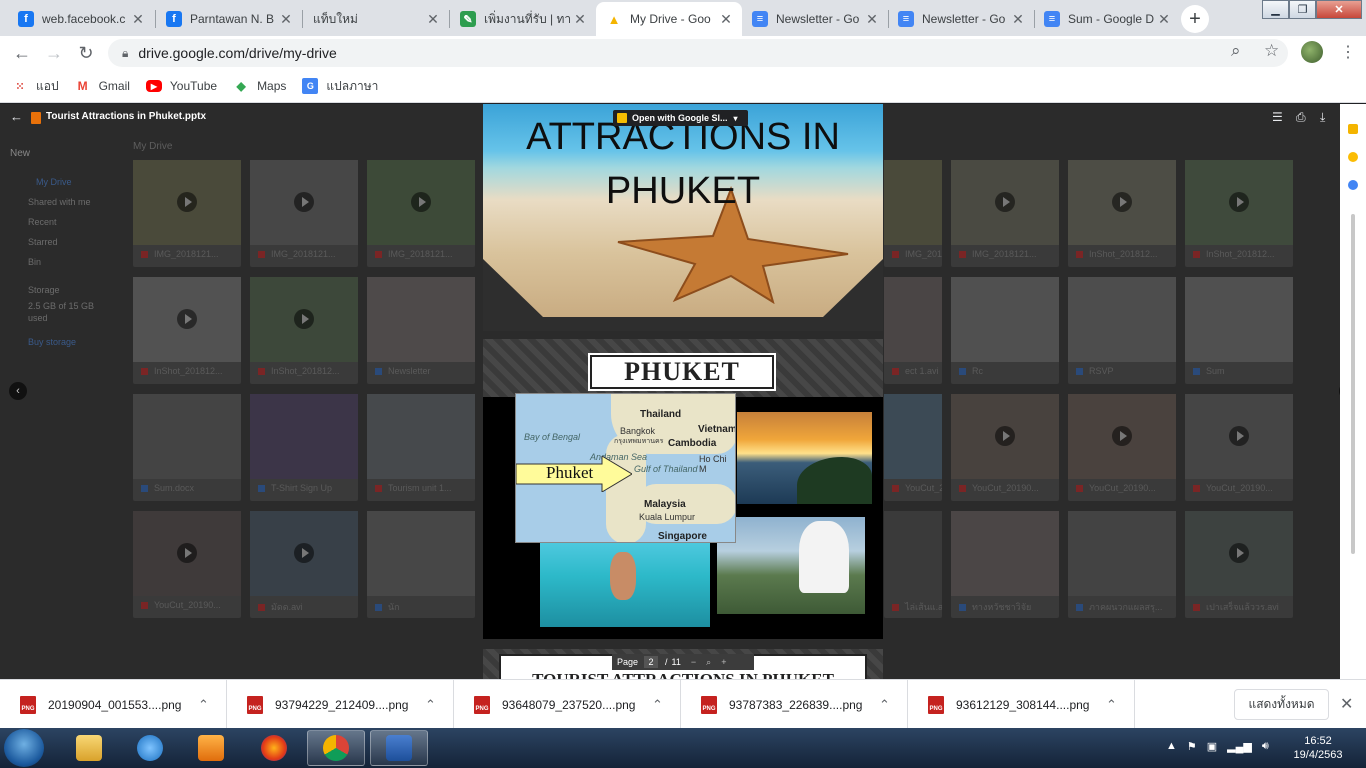 This screenshot has width=1366, height=768. Describe the element at coordinates (150, 748) in the screenshot. I see `taskbar-internet-explorer` at that location.